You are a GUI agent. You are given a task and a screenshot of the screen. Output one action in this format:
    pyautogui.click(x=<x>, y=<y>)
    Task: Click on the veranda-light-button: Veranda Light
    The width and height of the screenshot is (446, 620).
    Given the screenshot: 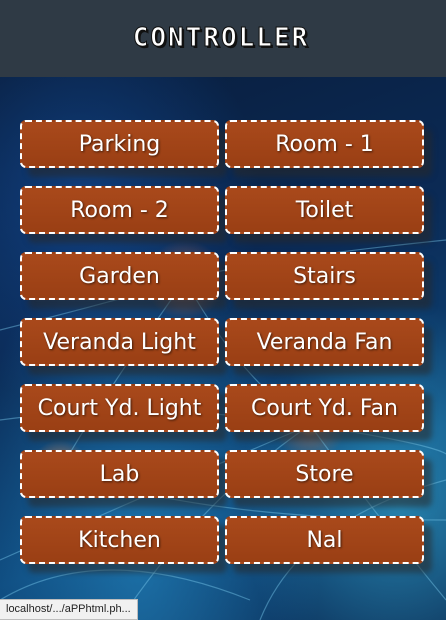 What is the action you would take?
    pyautogui.click(x=119, y=342)
    